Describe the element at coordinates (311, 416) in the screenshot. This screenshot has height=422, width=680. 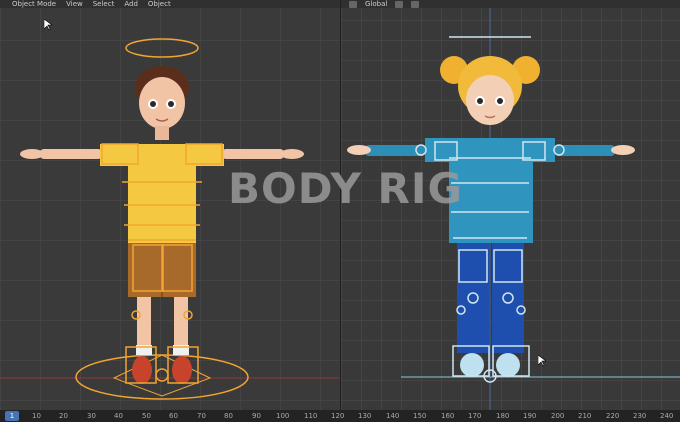
I see `timeline-tick: 110` at that location.